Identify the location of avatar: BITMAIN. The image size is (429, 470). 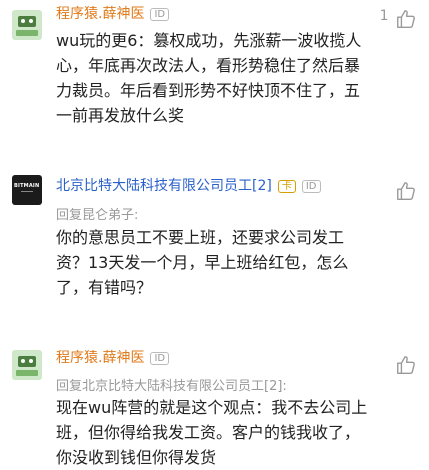
(27, 190).